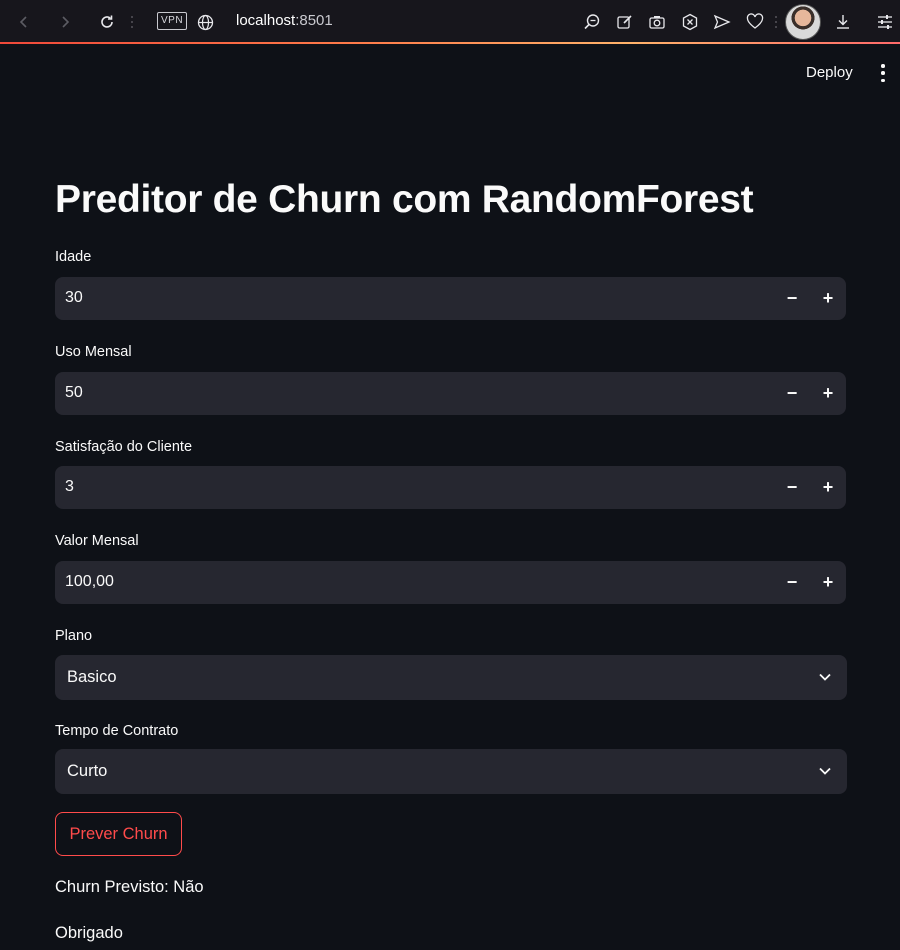 The image size is (900, 950). I want to click on profile-avatar, so click(803, 22).